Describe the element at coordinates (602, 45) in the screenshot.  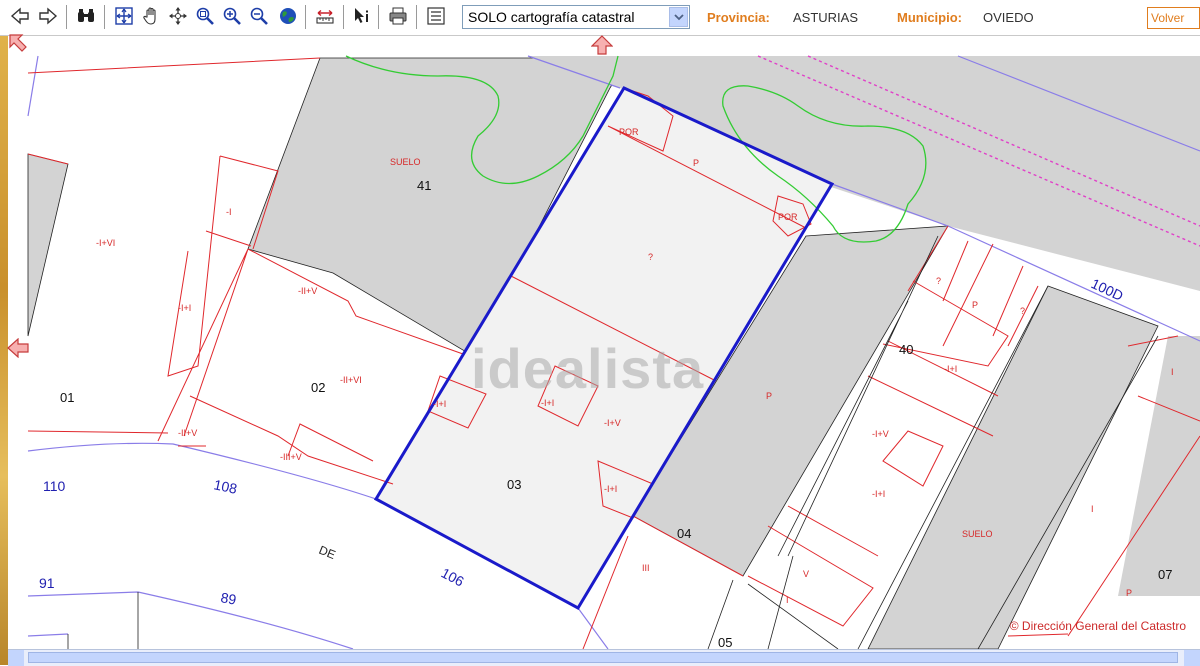
I see `pan-north-arrow-icon` at that location.